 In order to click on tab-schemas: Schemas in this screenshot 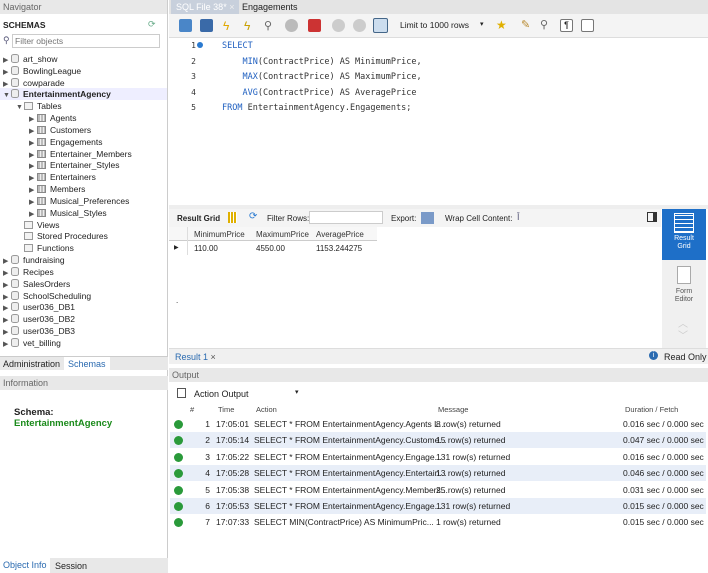, I will do `click(87, 364)`.